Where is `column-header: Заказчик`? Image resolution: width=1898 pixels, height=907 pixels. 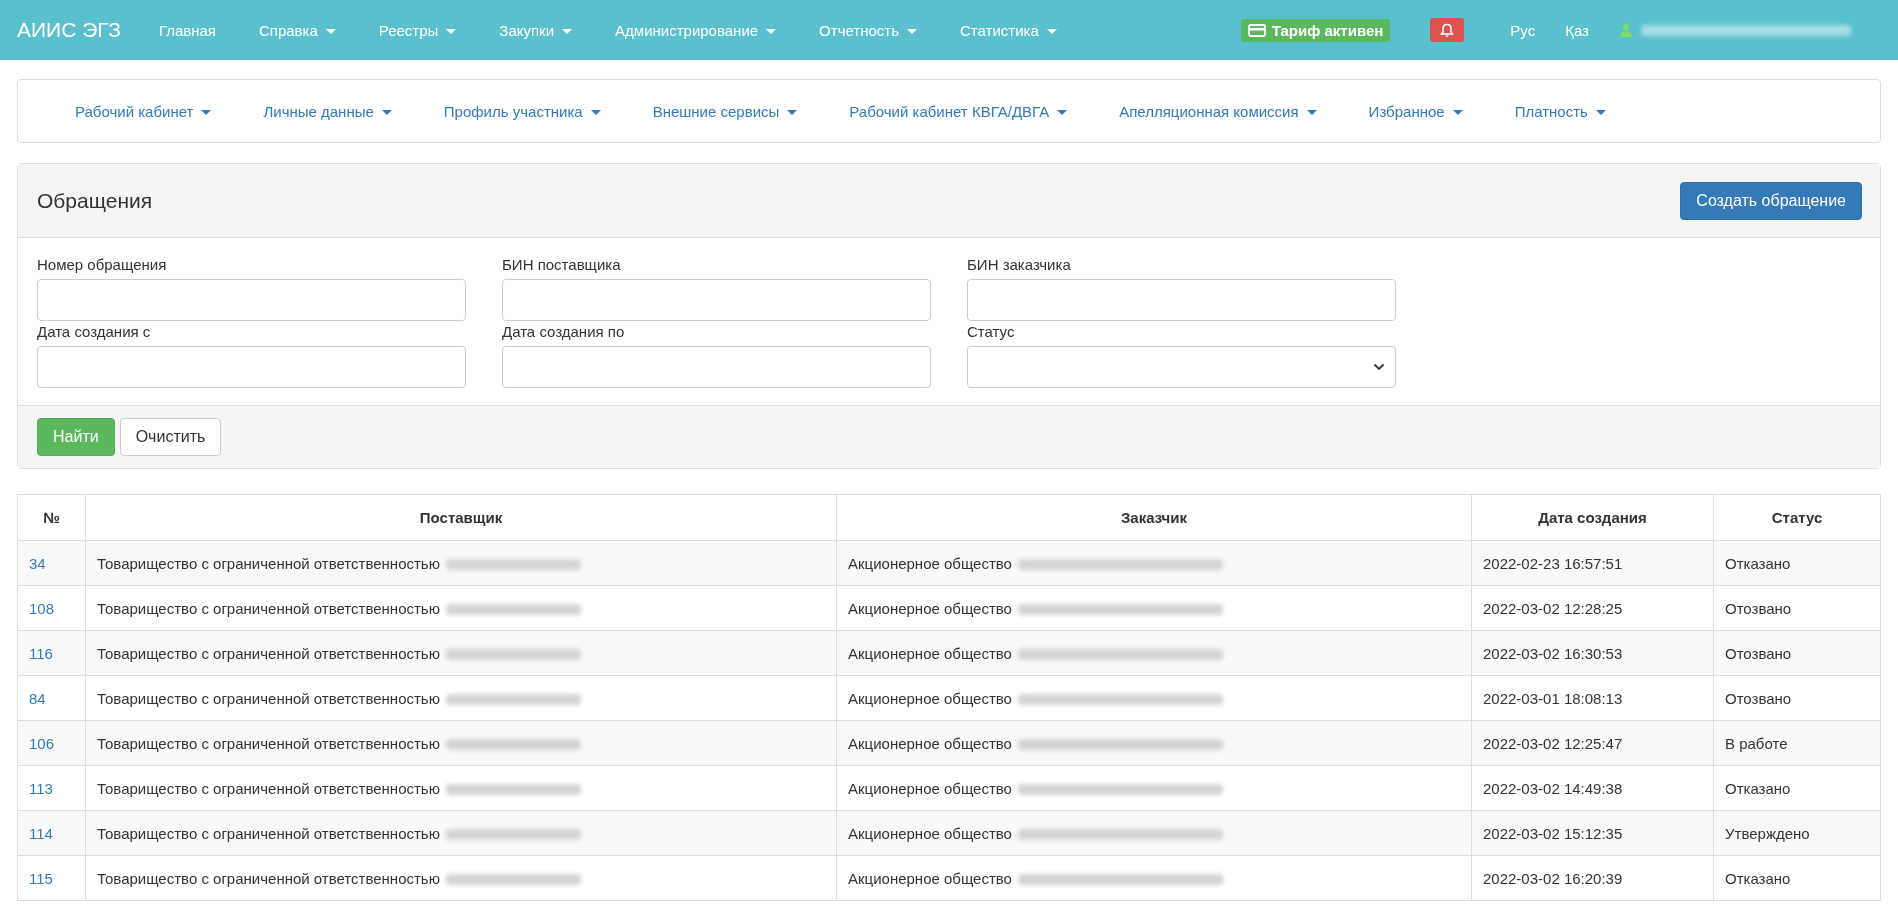 column-header: Заказчик is located at coordinates (1154, 517).